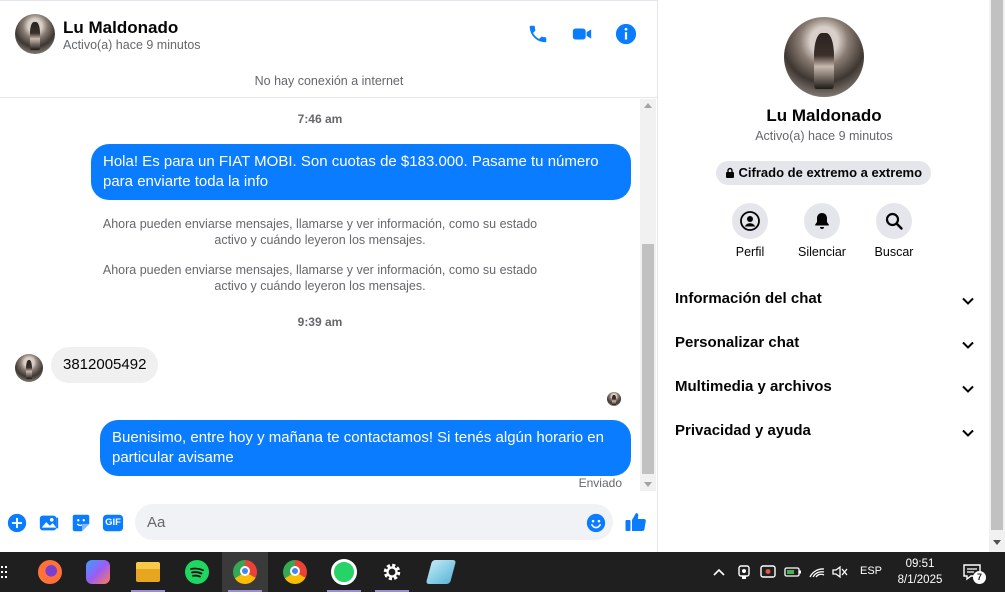 The width and height of the screenshot is (1005, 606). Describe the element at coordinates (871, 585) in the screenshot. I see `language-indicator: ESP` at that location.